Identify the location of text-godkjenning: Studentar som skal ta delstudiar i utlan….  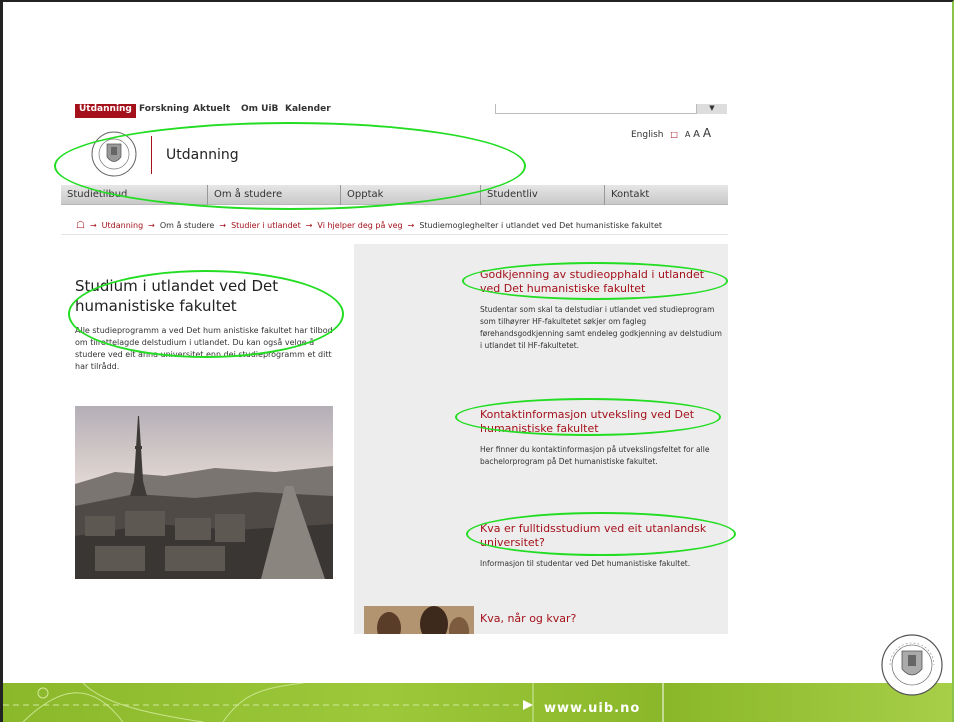
(601, 327).